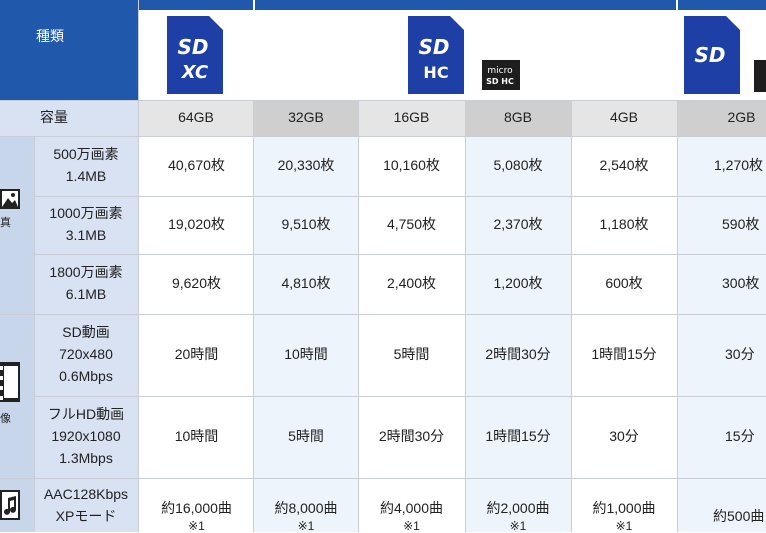  I want to click on capacity-cell: 32GB, so click(306, 118).